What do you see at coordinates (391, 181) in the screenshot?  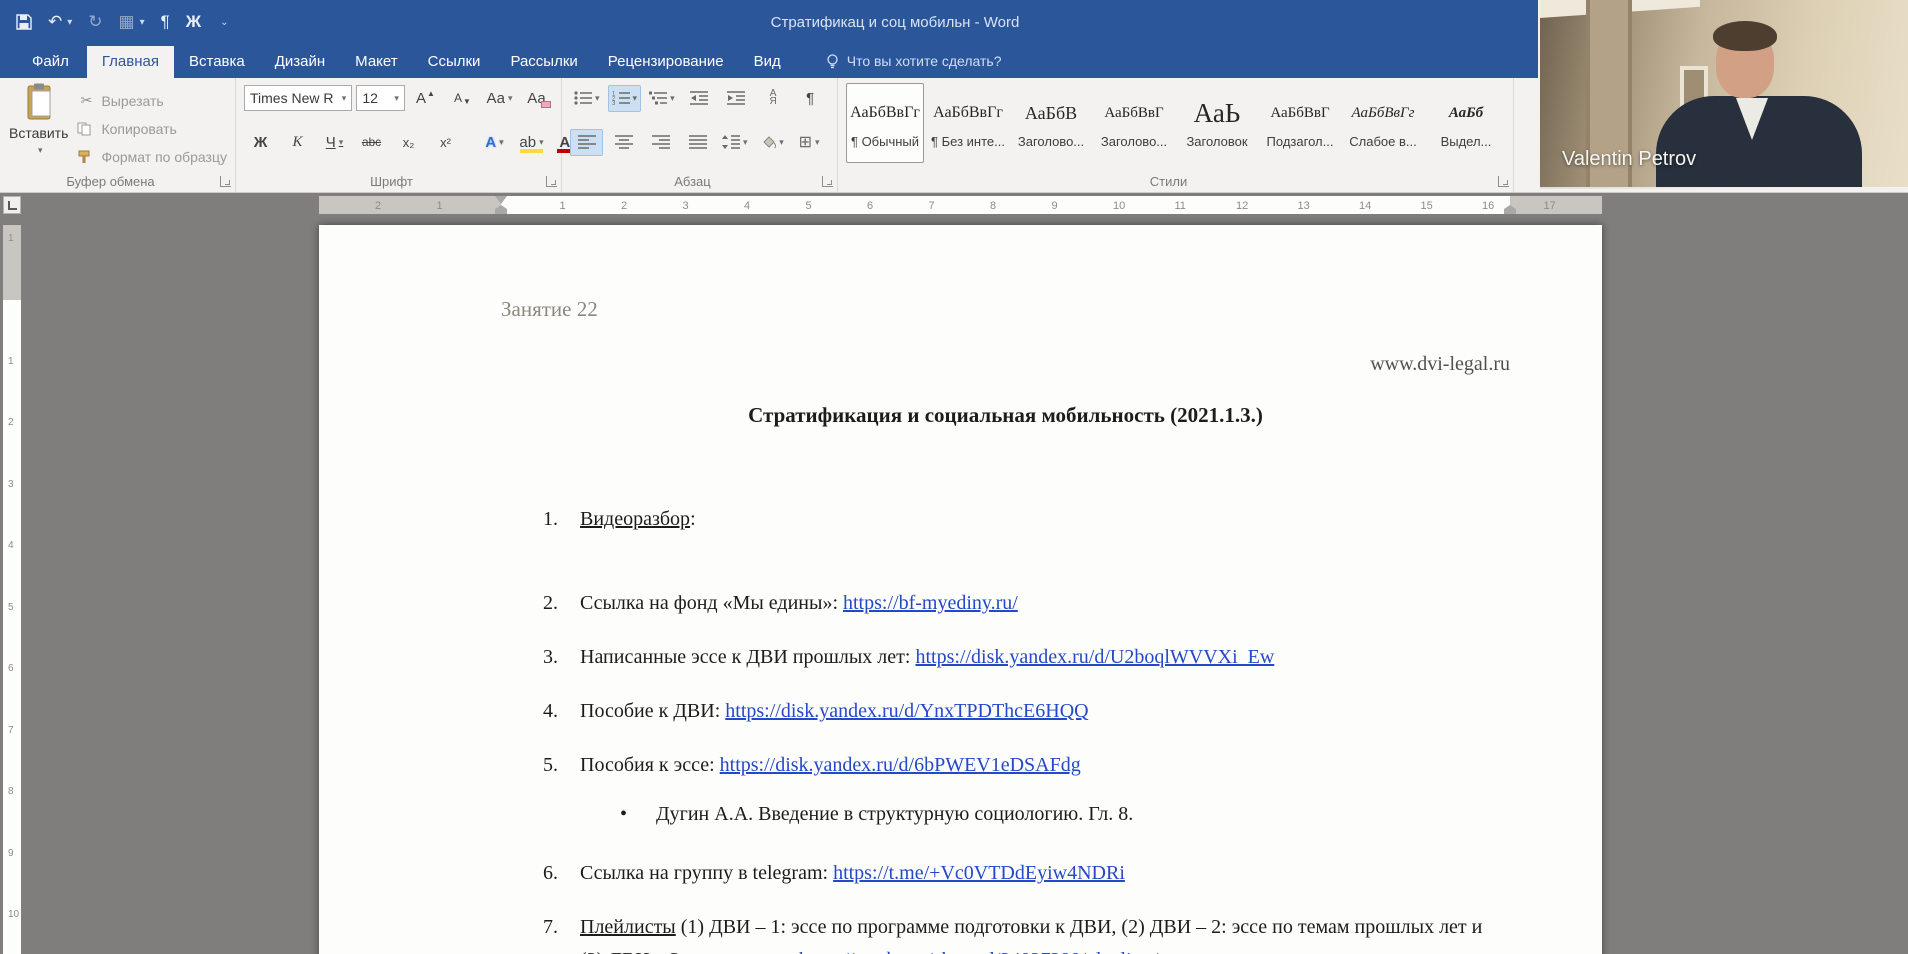 I see `font-group-label: Шрифт` at bounding box center [391, 181].